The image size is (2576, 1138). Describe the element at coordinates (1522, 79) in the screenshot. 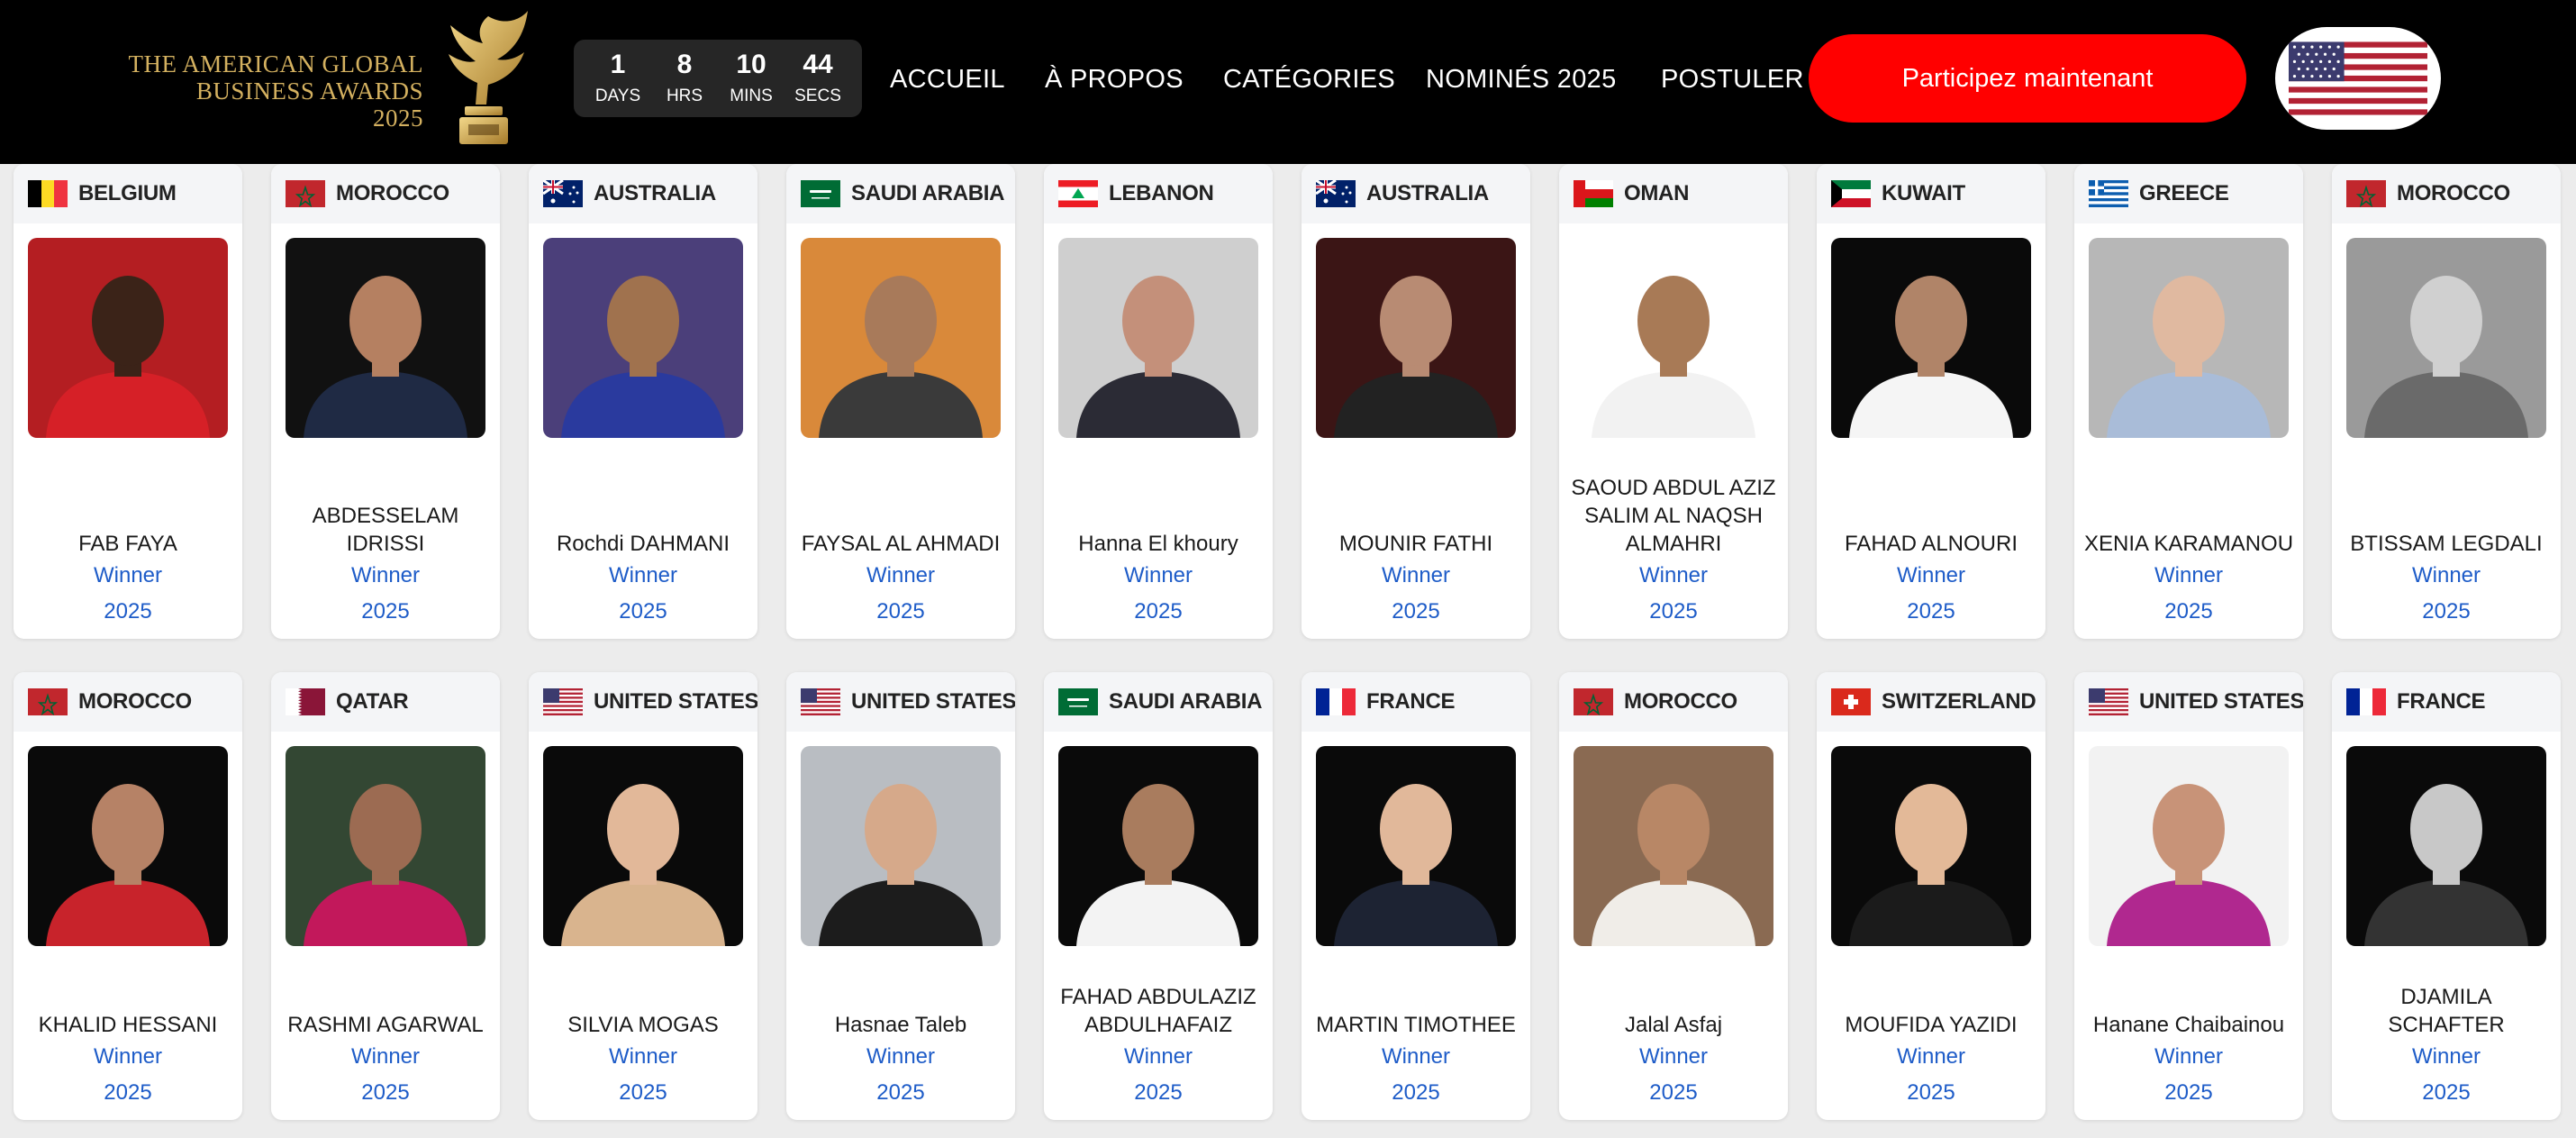

I see `nav-nominees-2025: NOMINÉS 2025` at that location.